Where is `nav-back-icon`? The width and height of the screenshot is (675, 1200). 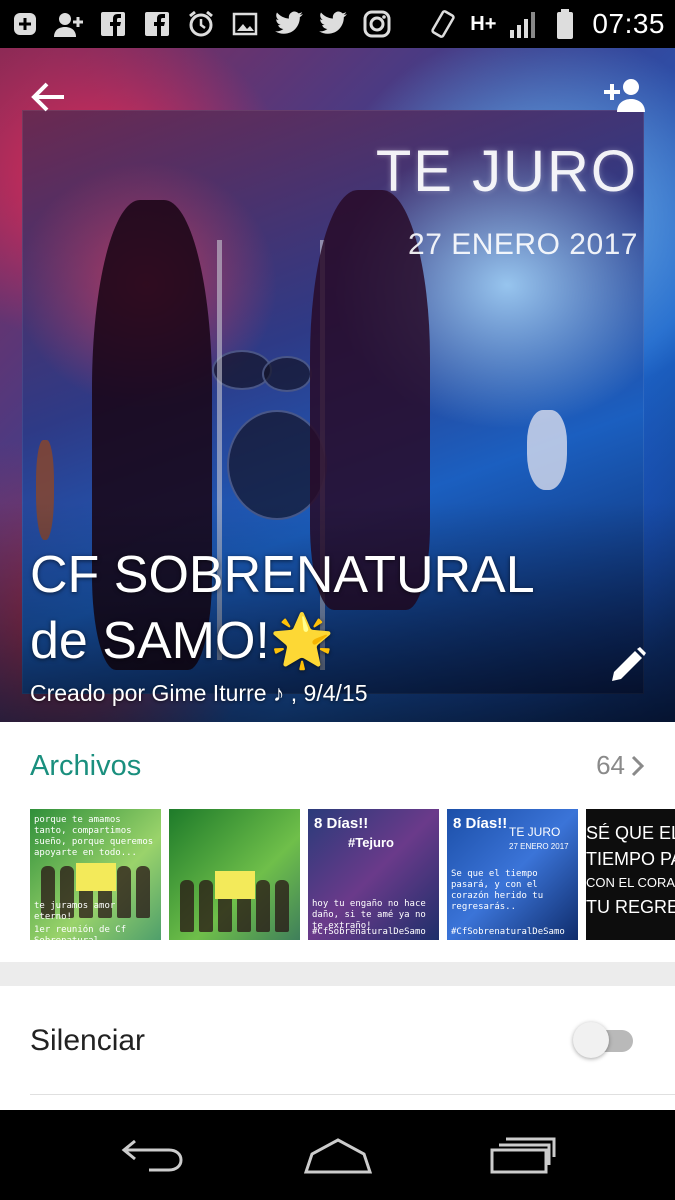
nav-back-icon is located at coordinates (152, 1155).